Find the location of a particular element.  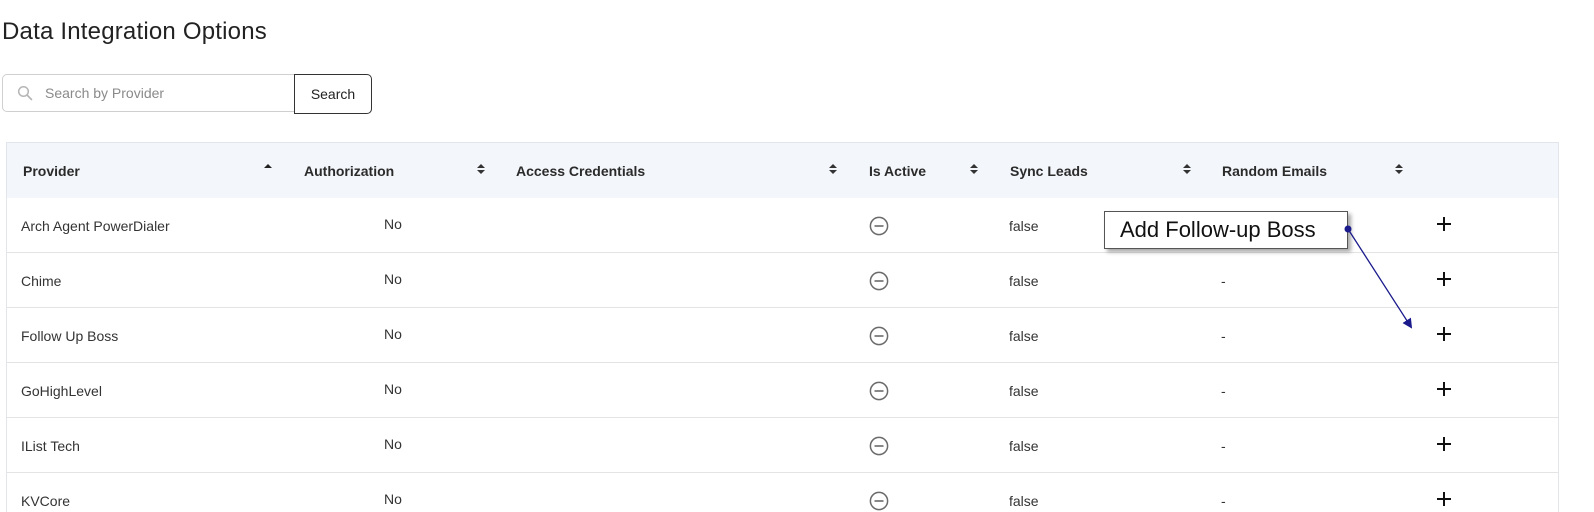

column-label: Access Credentials is located at coordinates (581, 170).